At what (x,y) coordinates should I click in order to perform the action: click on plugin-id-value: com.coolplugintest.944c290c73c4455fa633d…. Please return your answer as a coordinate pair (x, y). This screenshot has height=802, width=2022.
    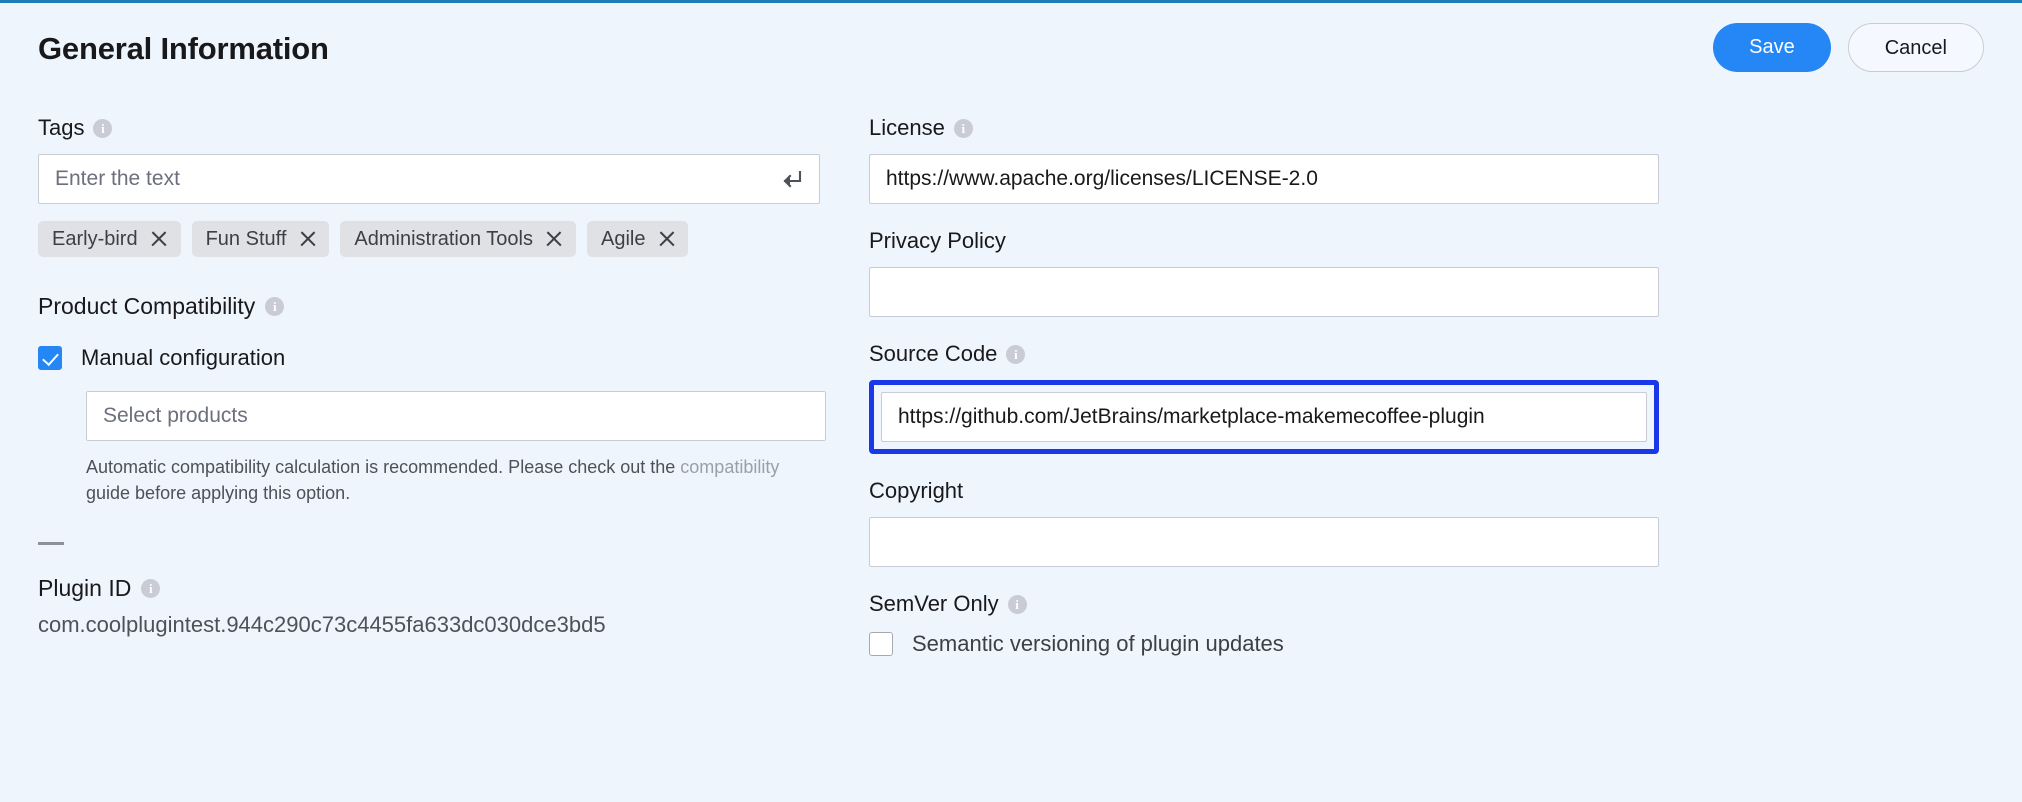
    Looking at the image, I should click on (322, 625).